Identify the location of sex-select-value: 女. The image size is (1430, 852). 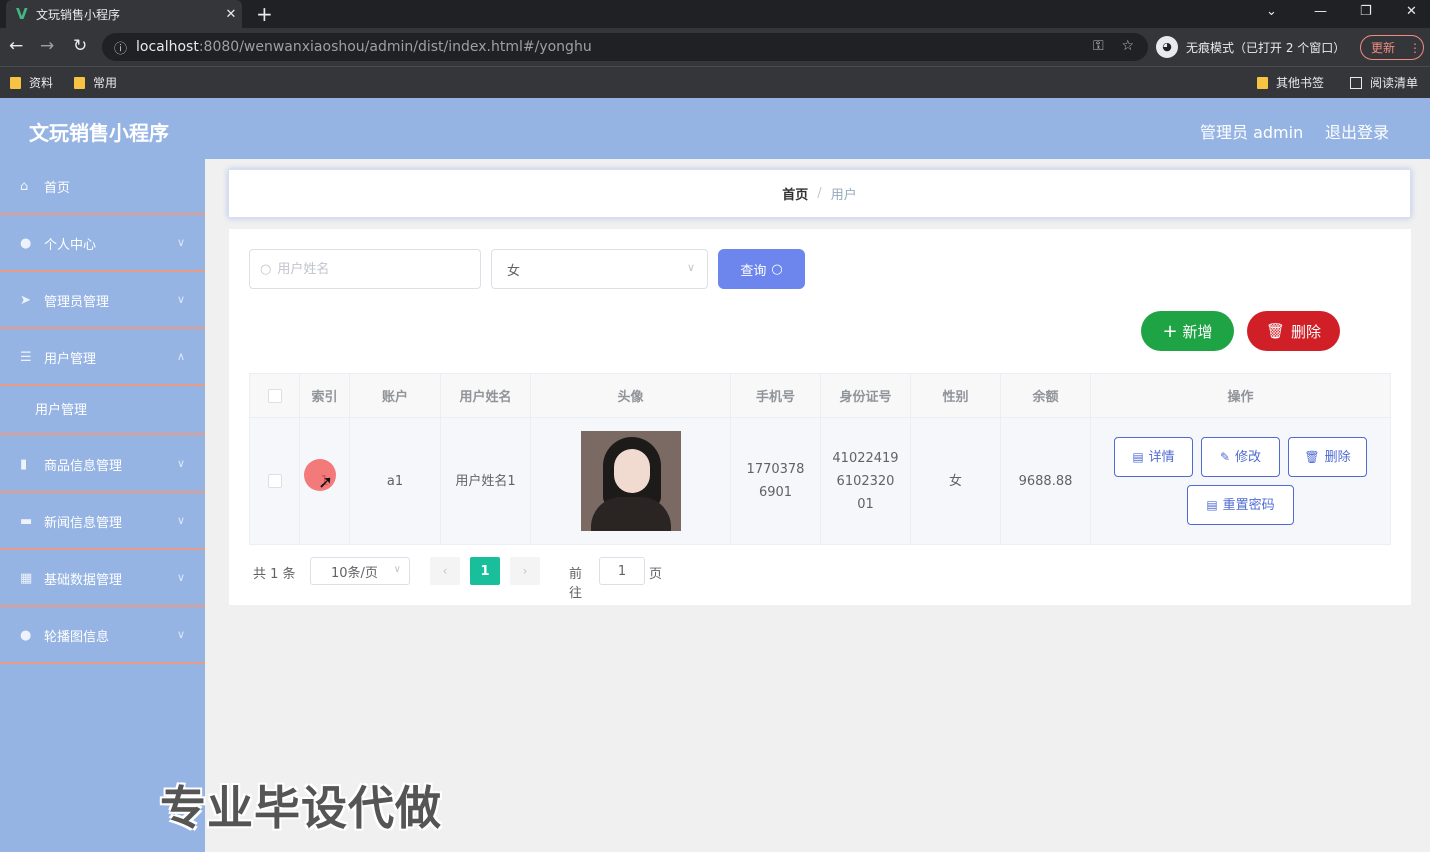
(514, 271).